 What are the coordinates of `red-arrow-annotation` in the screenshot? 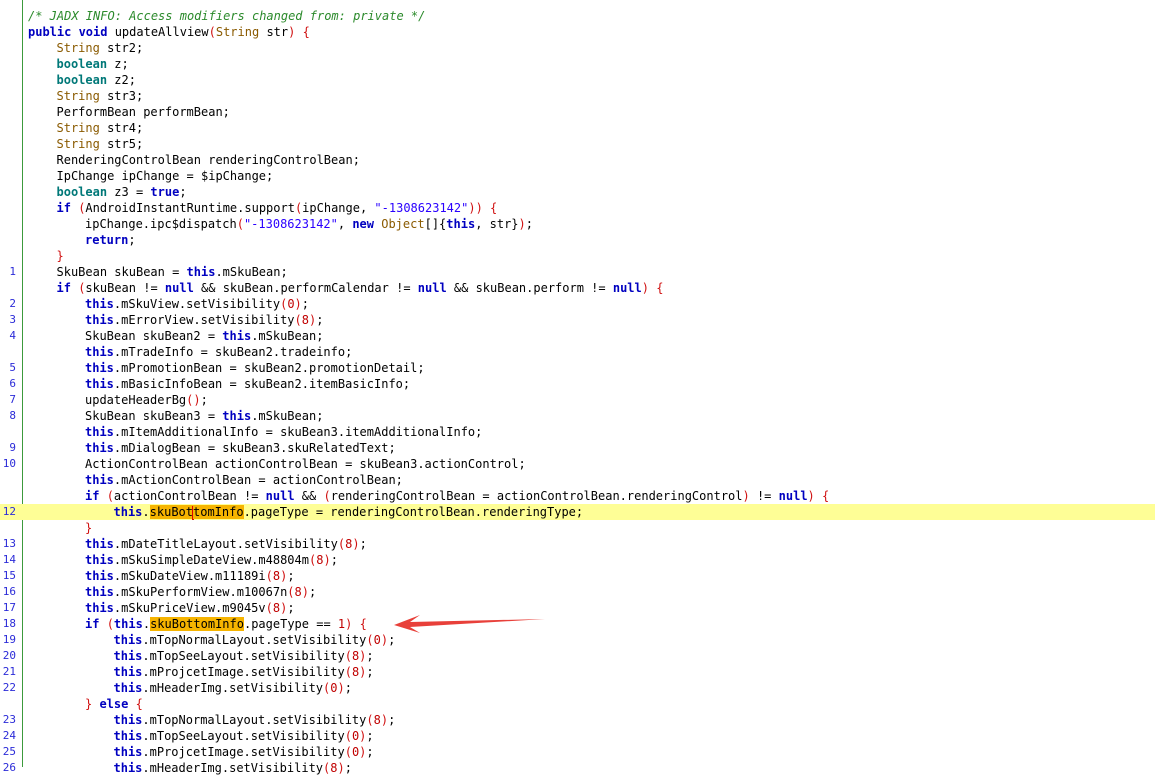 It's located at (469, 624).